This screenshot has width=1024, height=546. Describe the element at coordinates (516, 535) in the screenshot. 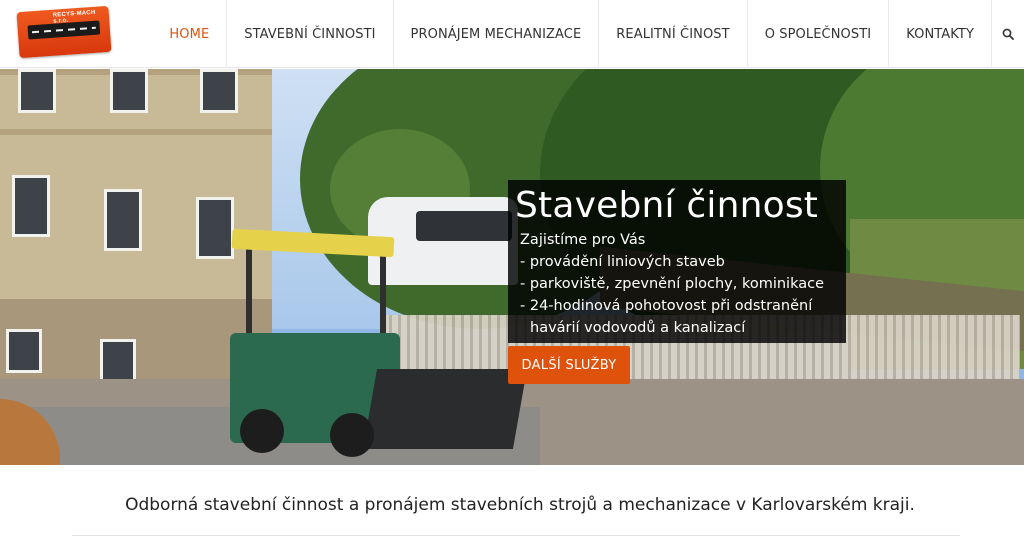

I see `section-divider` at that location.